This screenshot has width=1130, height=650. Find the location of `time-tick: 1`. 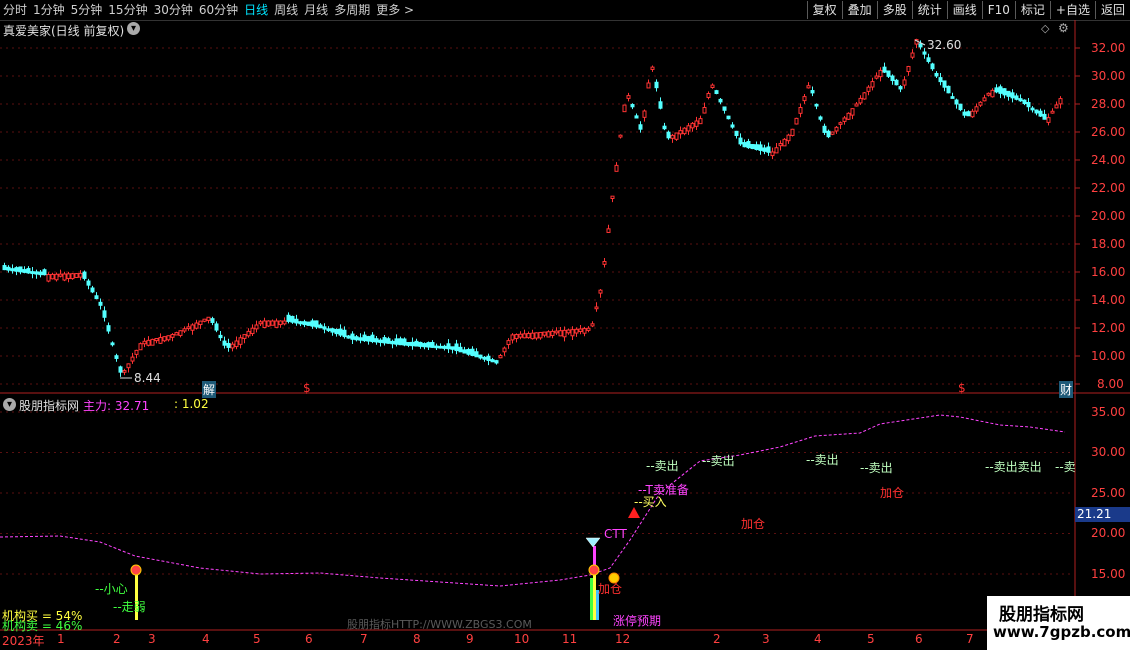

time-tick: 1 is located at coordinates (61, 639).